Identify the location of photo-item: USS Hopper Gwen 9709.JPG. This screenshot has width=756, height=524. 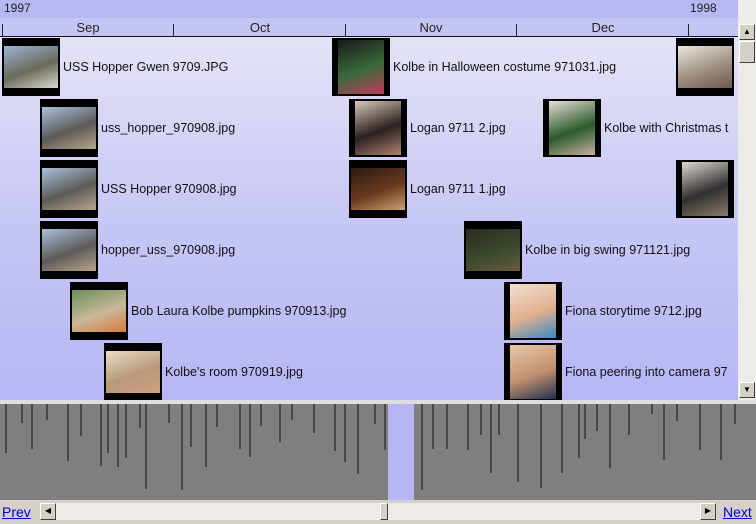
(115, 67).